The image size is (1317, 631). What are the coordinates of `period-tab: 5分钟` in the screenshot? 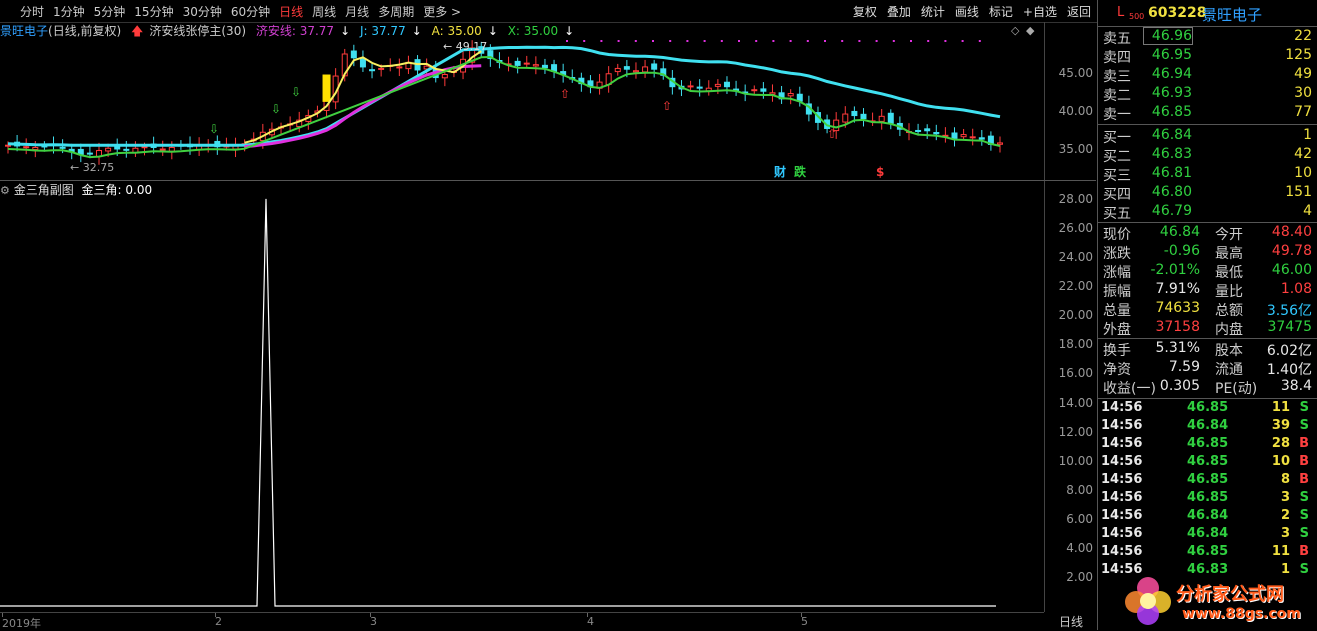 It's located at (110, 12).